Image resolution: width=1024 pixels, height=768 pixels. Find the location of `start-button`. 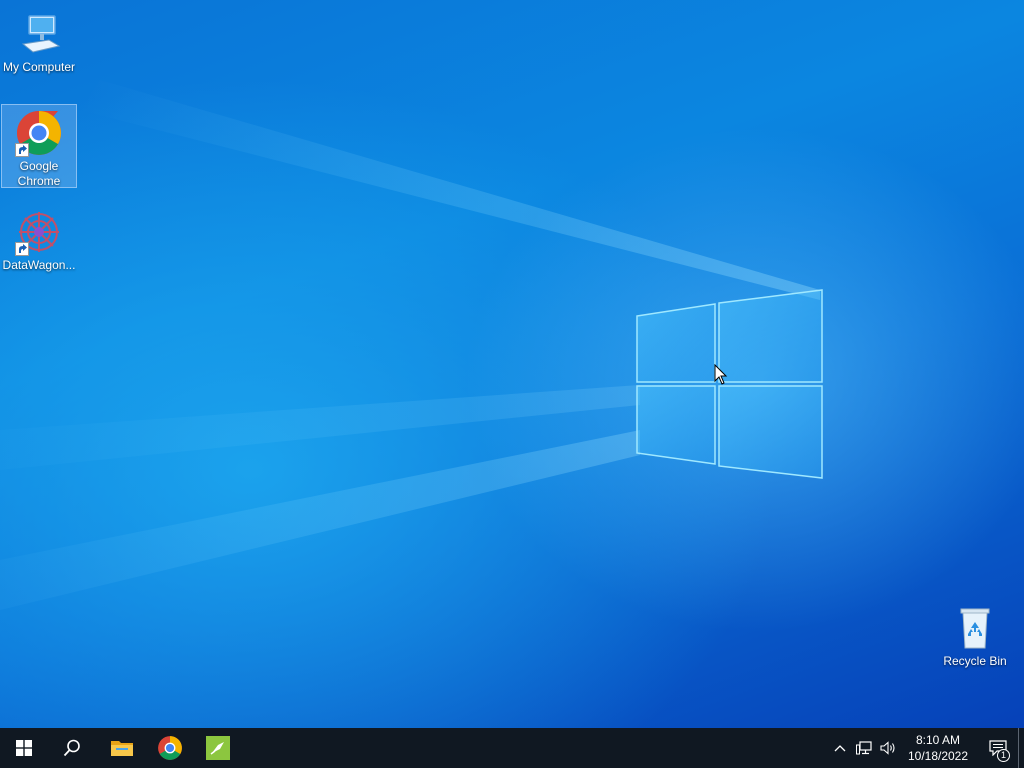

start-button is located at coordinates (24, 748).